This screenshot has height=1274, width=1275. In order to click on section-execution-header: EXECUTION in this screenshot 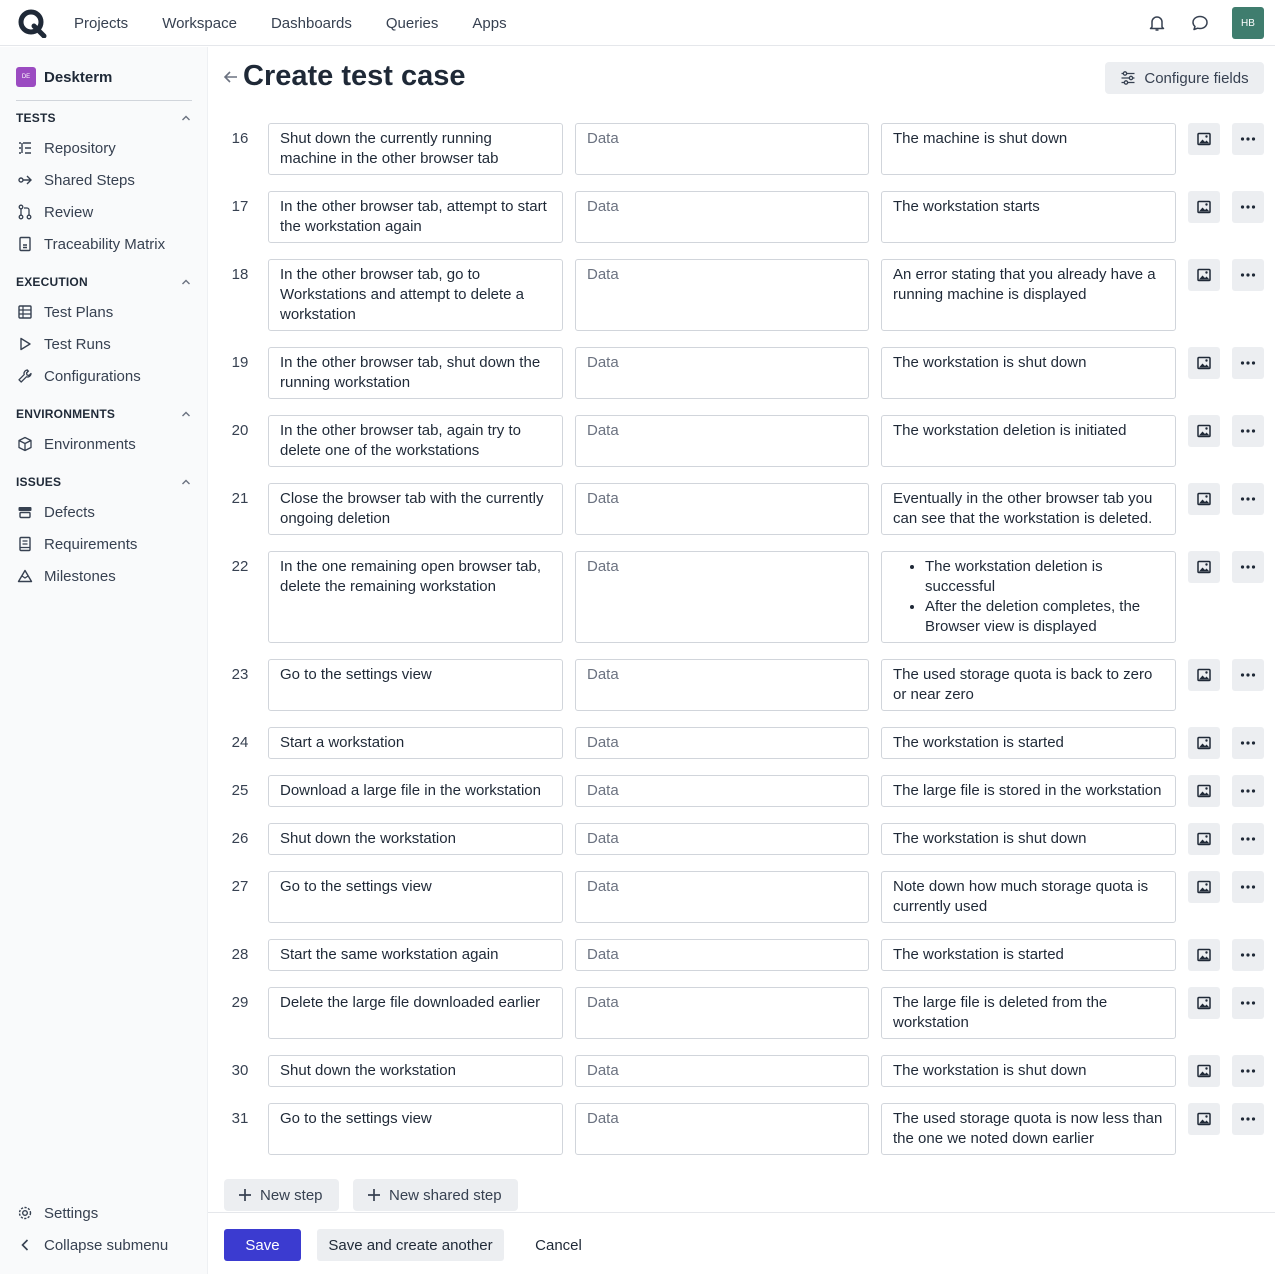, I will do `click(104, 282)`.